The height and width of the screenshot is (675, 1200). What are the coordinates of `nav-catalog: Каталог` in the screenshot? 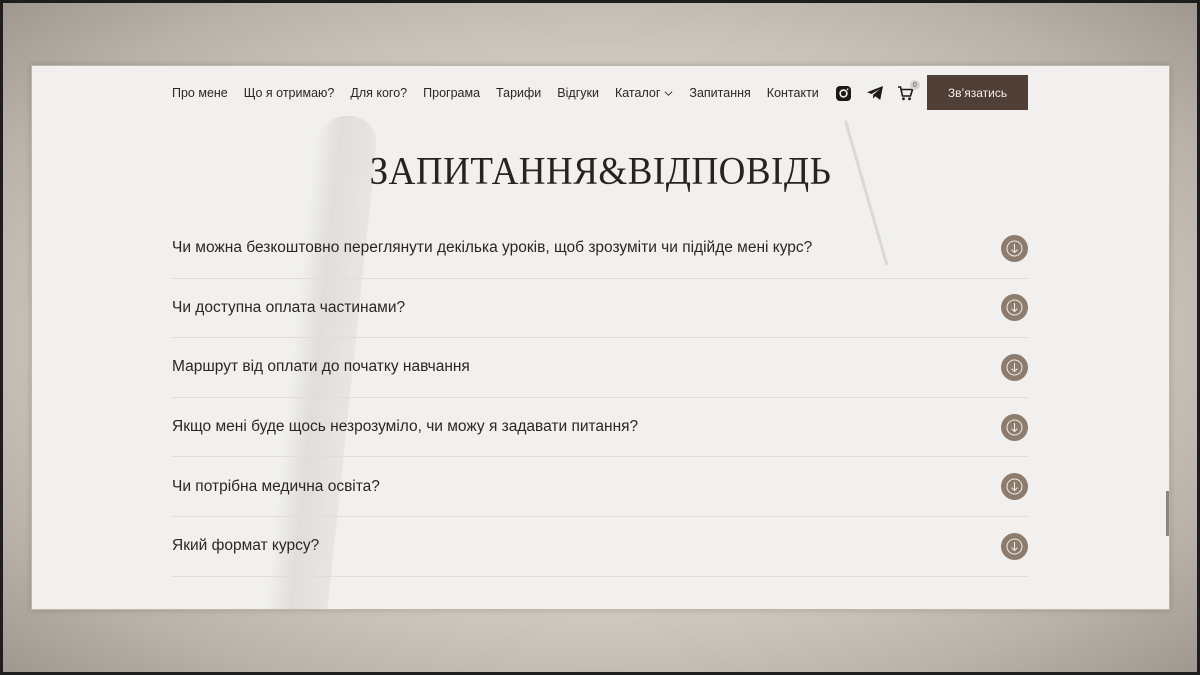 It's located at (644, 93).